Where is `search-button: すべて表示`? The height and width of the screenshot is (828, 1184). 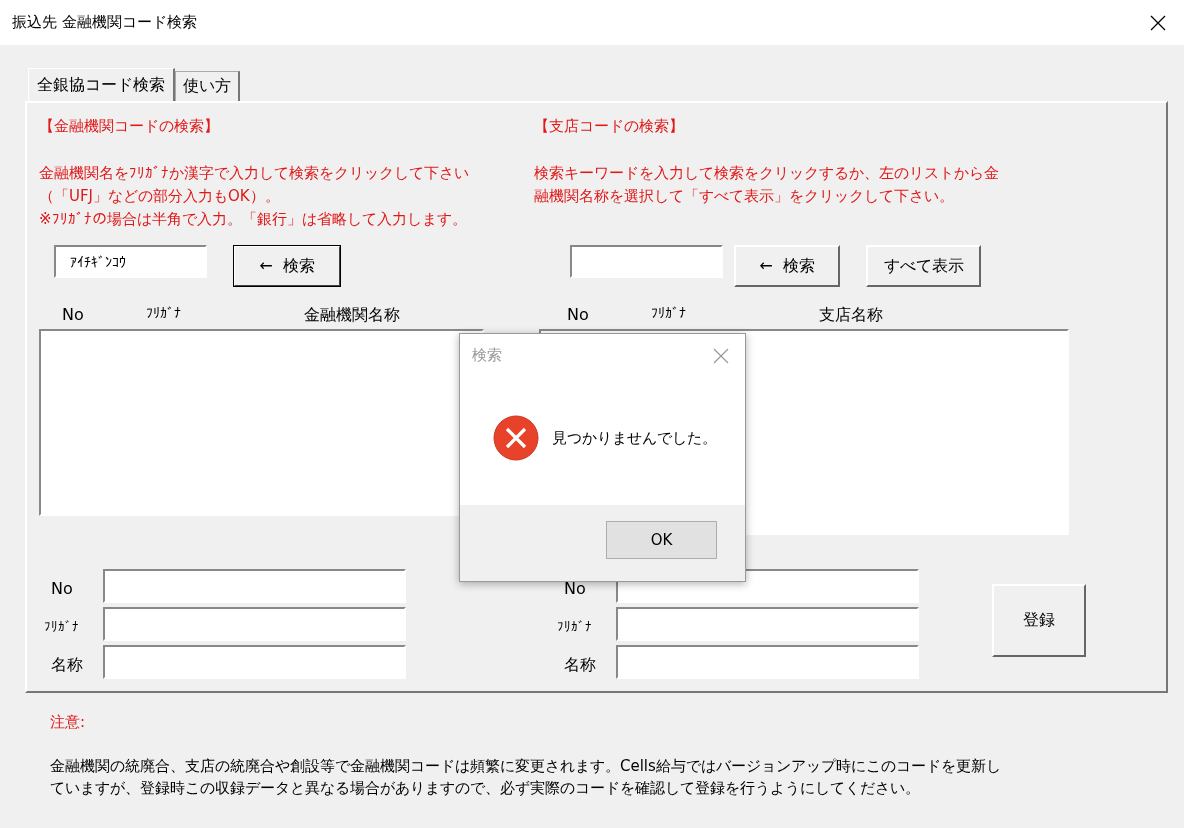 search-button: すべて表示 is located at coordinates (923, 266).